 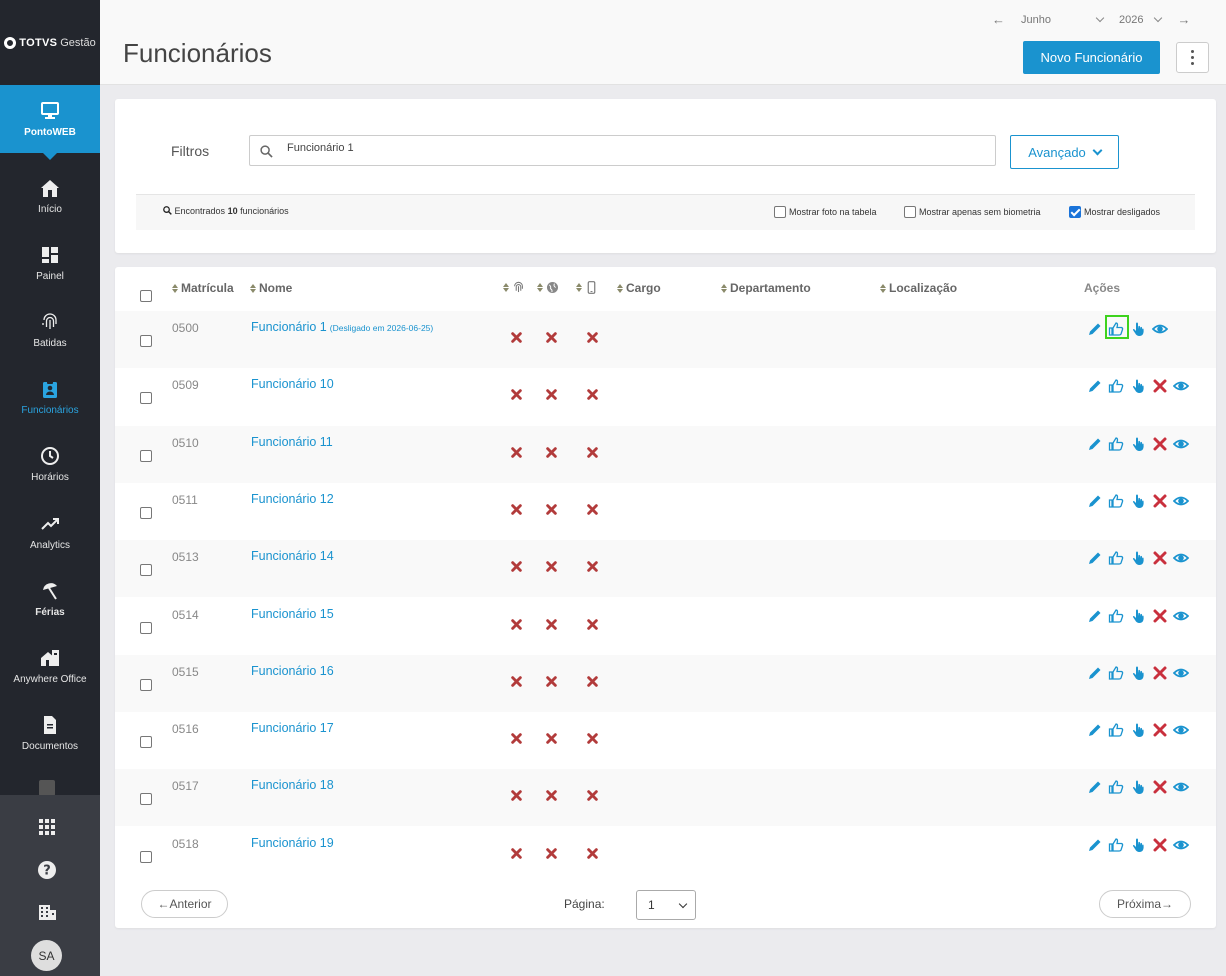 I want to click on employee-name-link: Funcionário 14, so click(x=294, y=556).